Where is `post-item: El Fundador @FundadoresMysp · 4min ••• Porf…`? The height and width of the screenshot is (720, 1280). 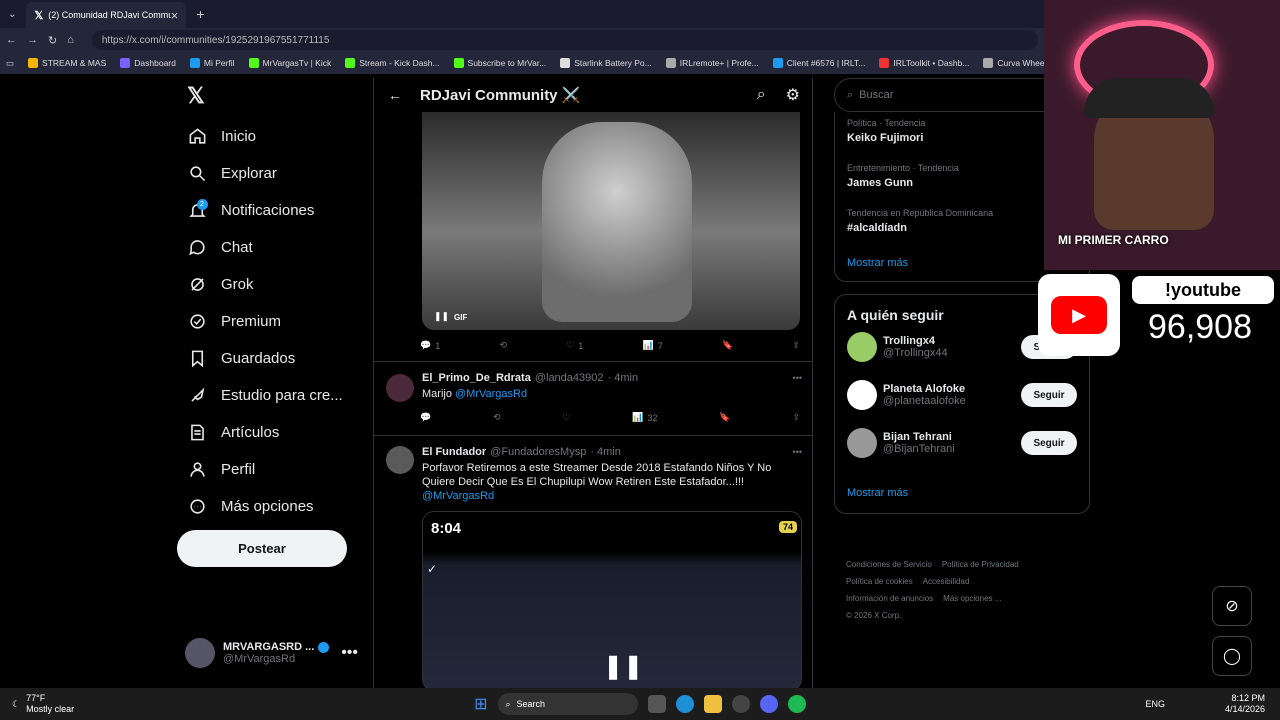 post-item: El Fundador @FundadoresMysp · 4min ••• Porf… is located at coordinates (593, 562).